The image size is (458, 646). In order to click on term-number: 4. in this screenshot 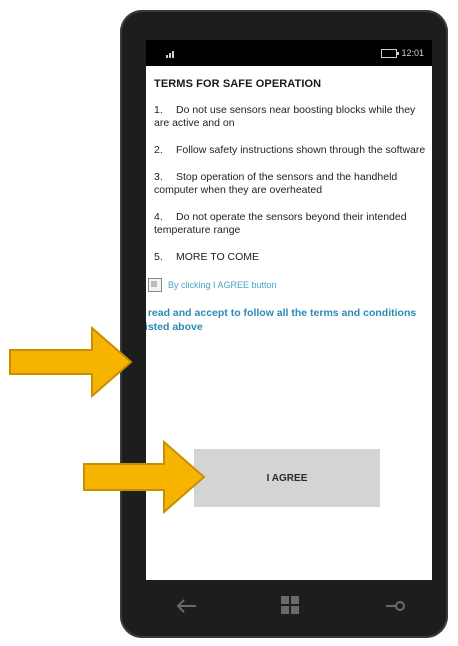, I will do `click(158, 217)`.